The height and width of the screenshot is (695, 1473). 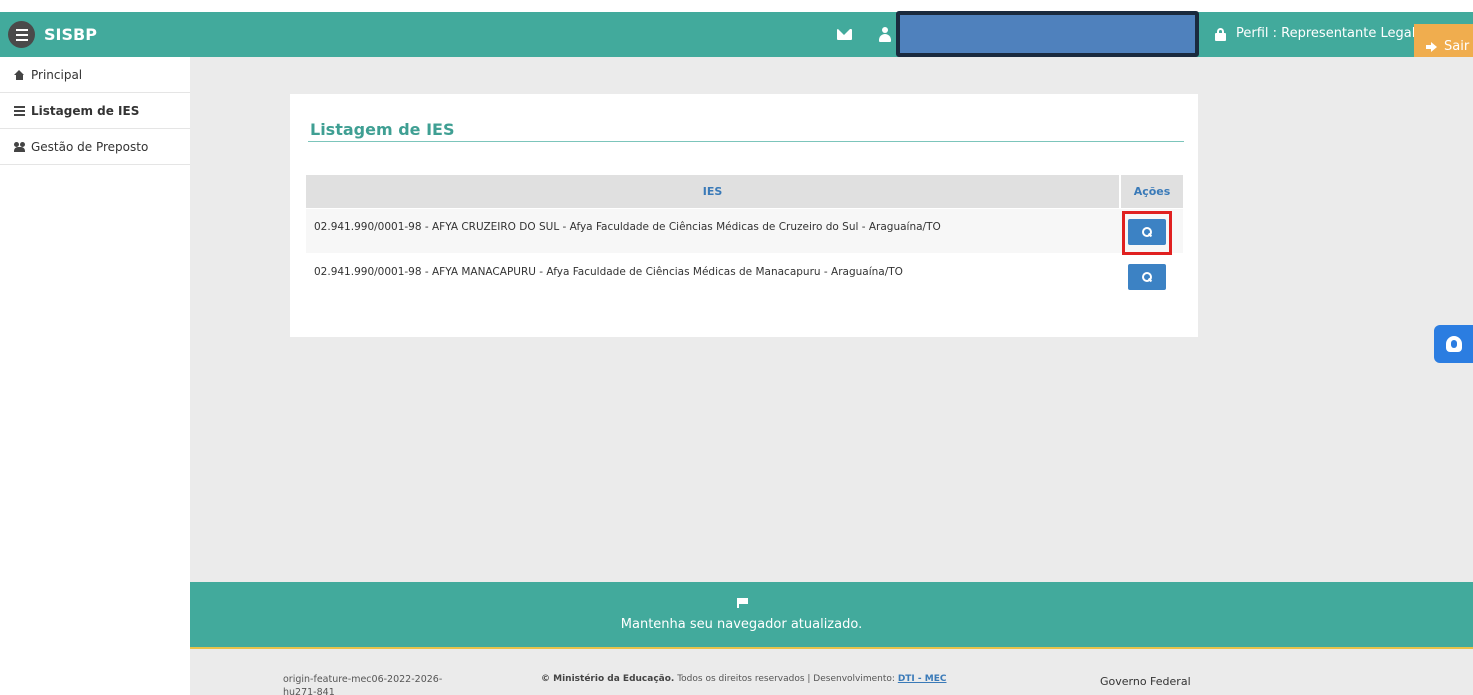 I want to click on hand-icon, so click(x=1453, y=344).